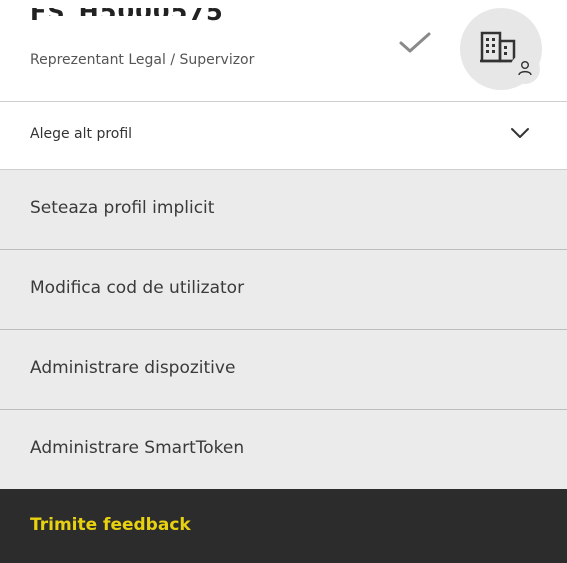 This screenshot has width=567, height=563. Describe the element at coordinates (122, 208) in the screenshot. I see `menu-item-label: Seteaza profil implicit` at that location.